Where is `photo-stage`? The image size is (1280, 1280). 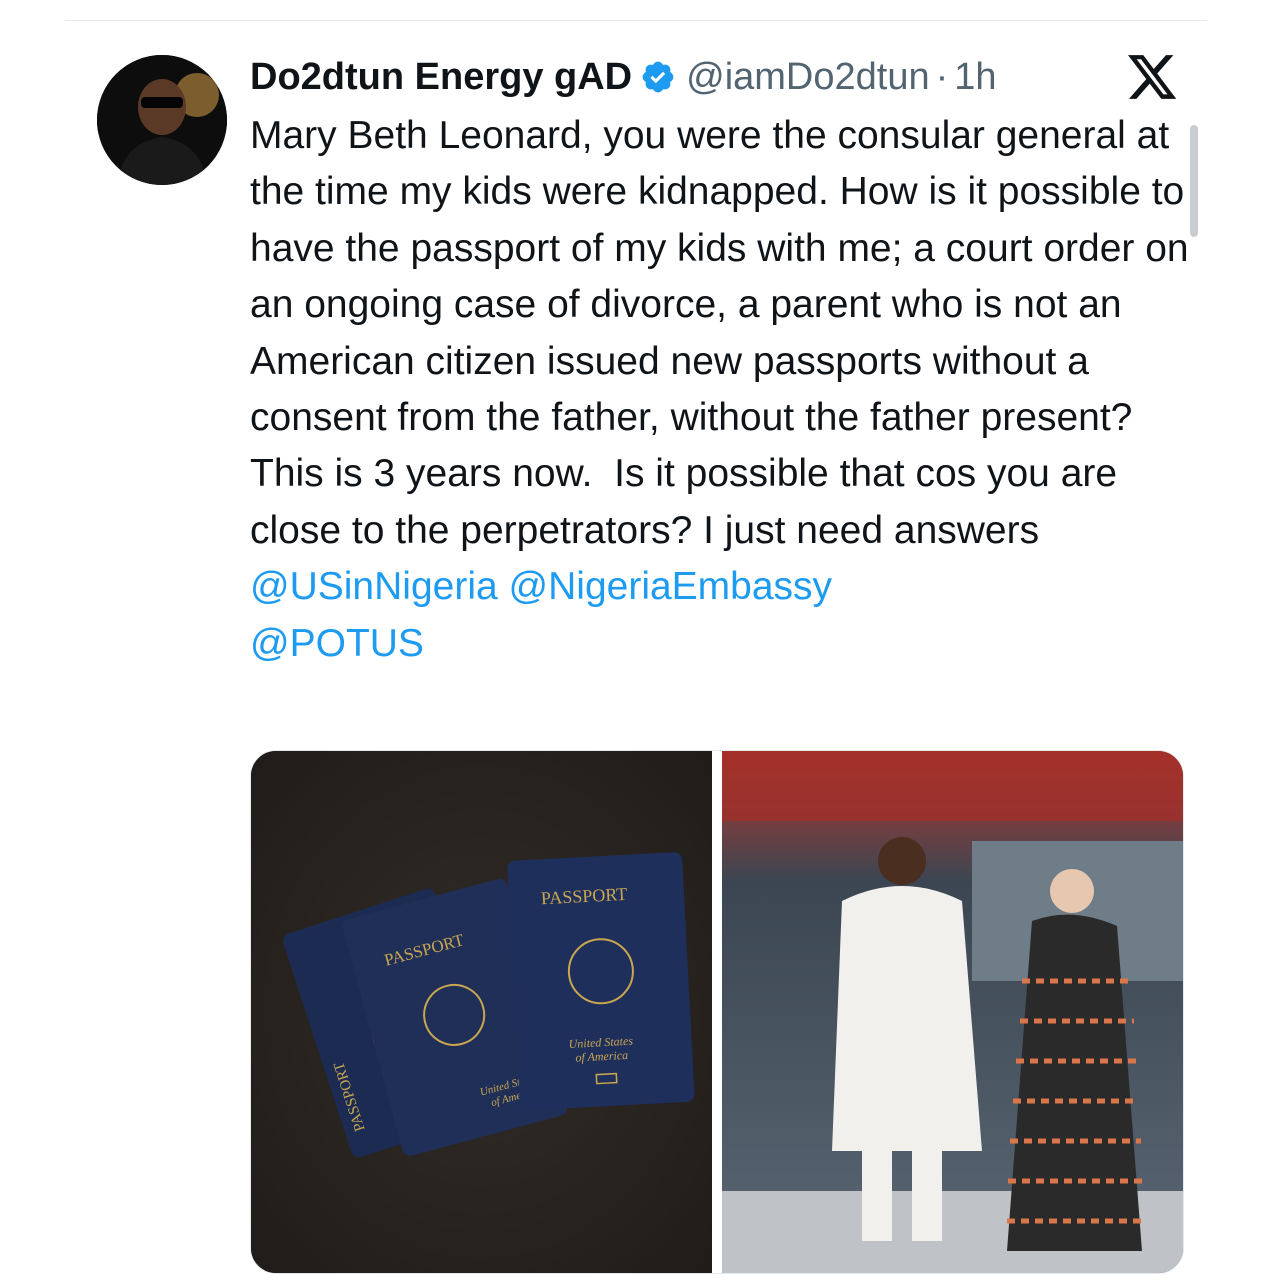 photo-stage is located at coordinates (952, 1012).